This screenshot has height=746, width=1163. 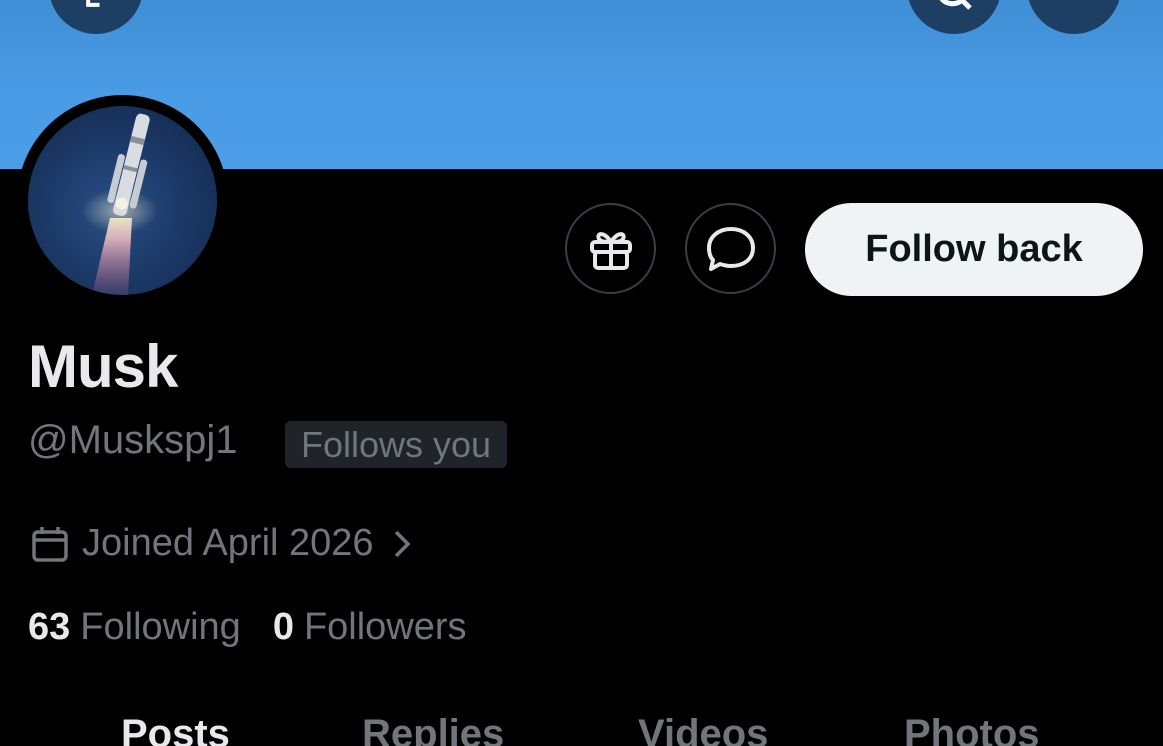 What do you see at coordinates (160, 627) in the screenshot?
I see `following-label: Following` at bounding box center [160, 627].